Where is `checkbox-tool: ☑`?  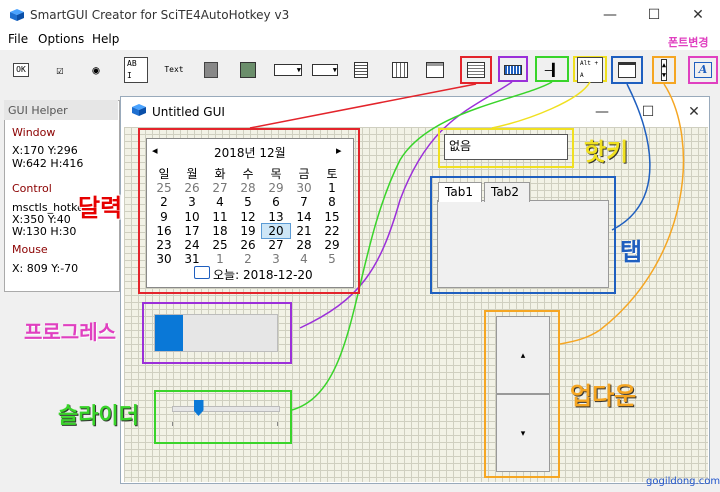
checkbox-tool: ☑ is located at coordinates (60, 70).